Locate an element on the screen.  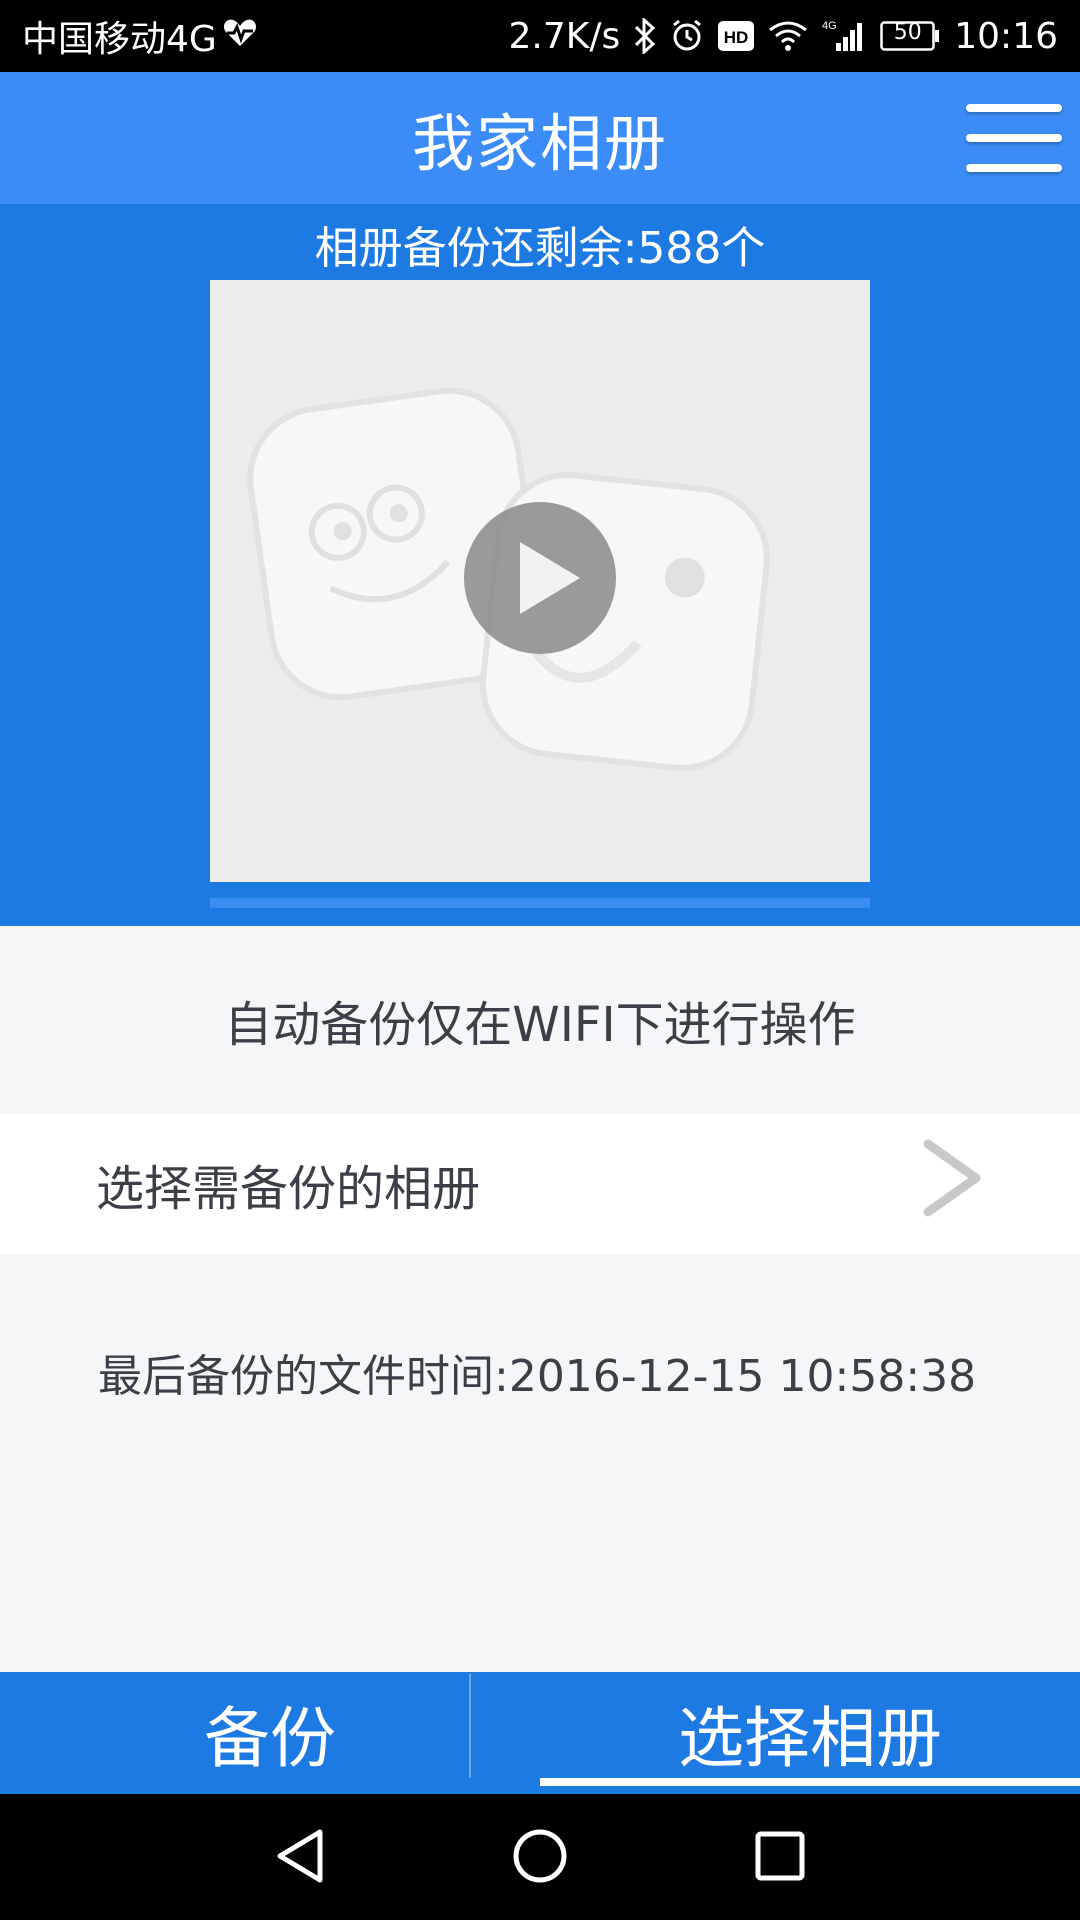
hamburger-menu-icon is located at coordinates (1014, 138).